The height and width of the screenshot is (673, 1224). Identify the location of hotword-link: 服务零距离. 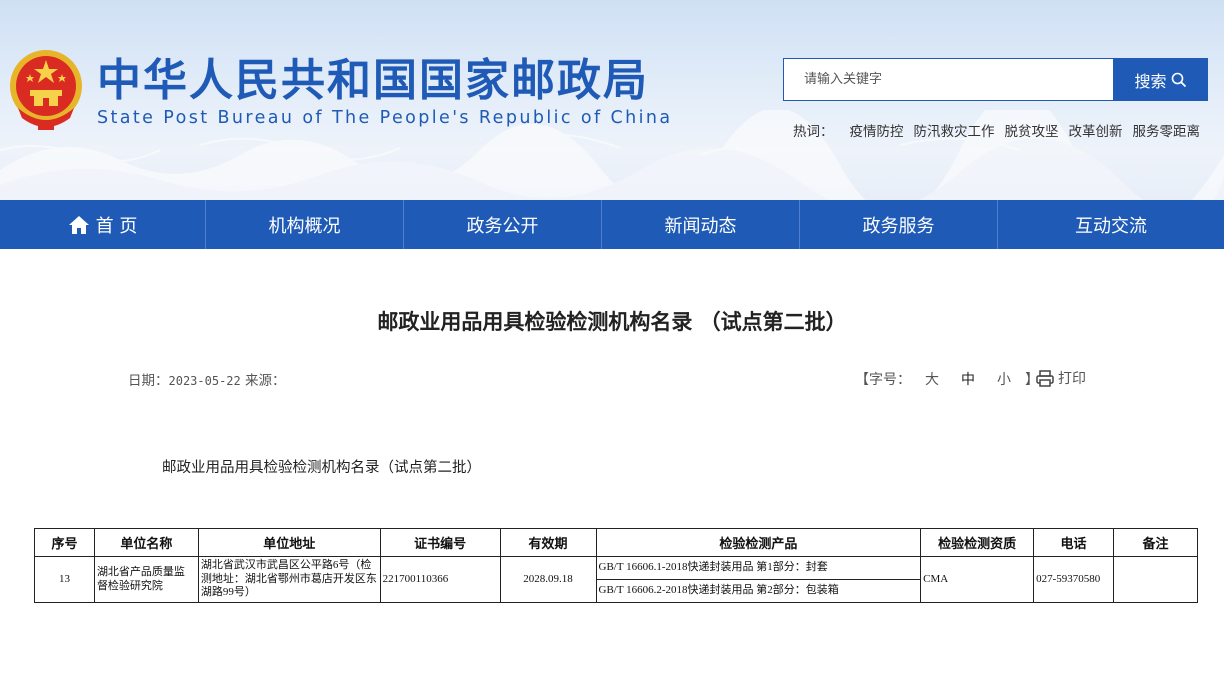
(1167, 130).